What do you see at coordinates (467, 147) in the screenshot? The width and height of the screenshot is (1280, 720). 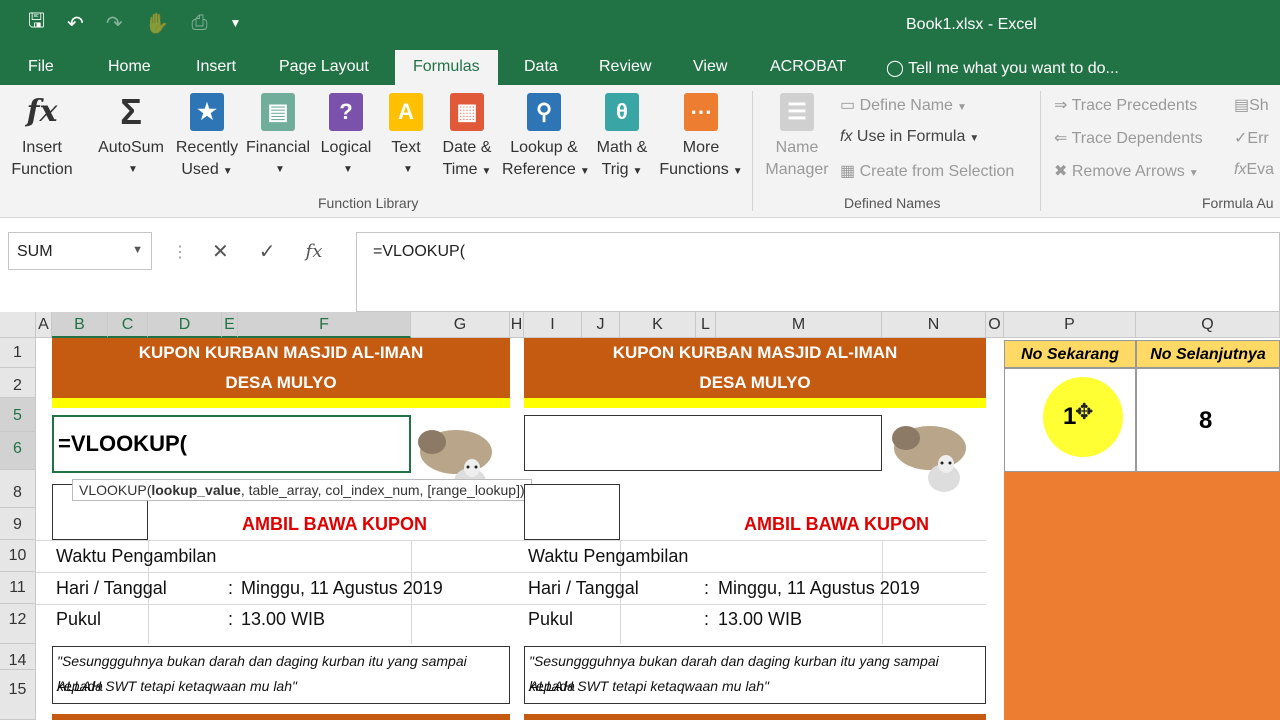 I see `date-time-label-1: Date &` at bounding box center [467, 147].